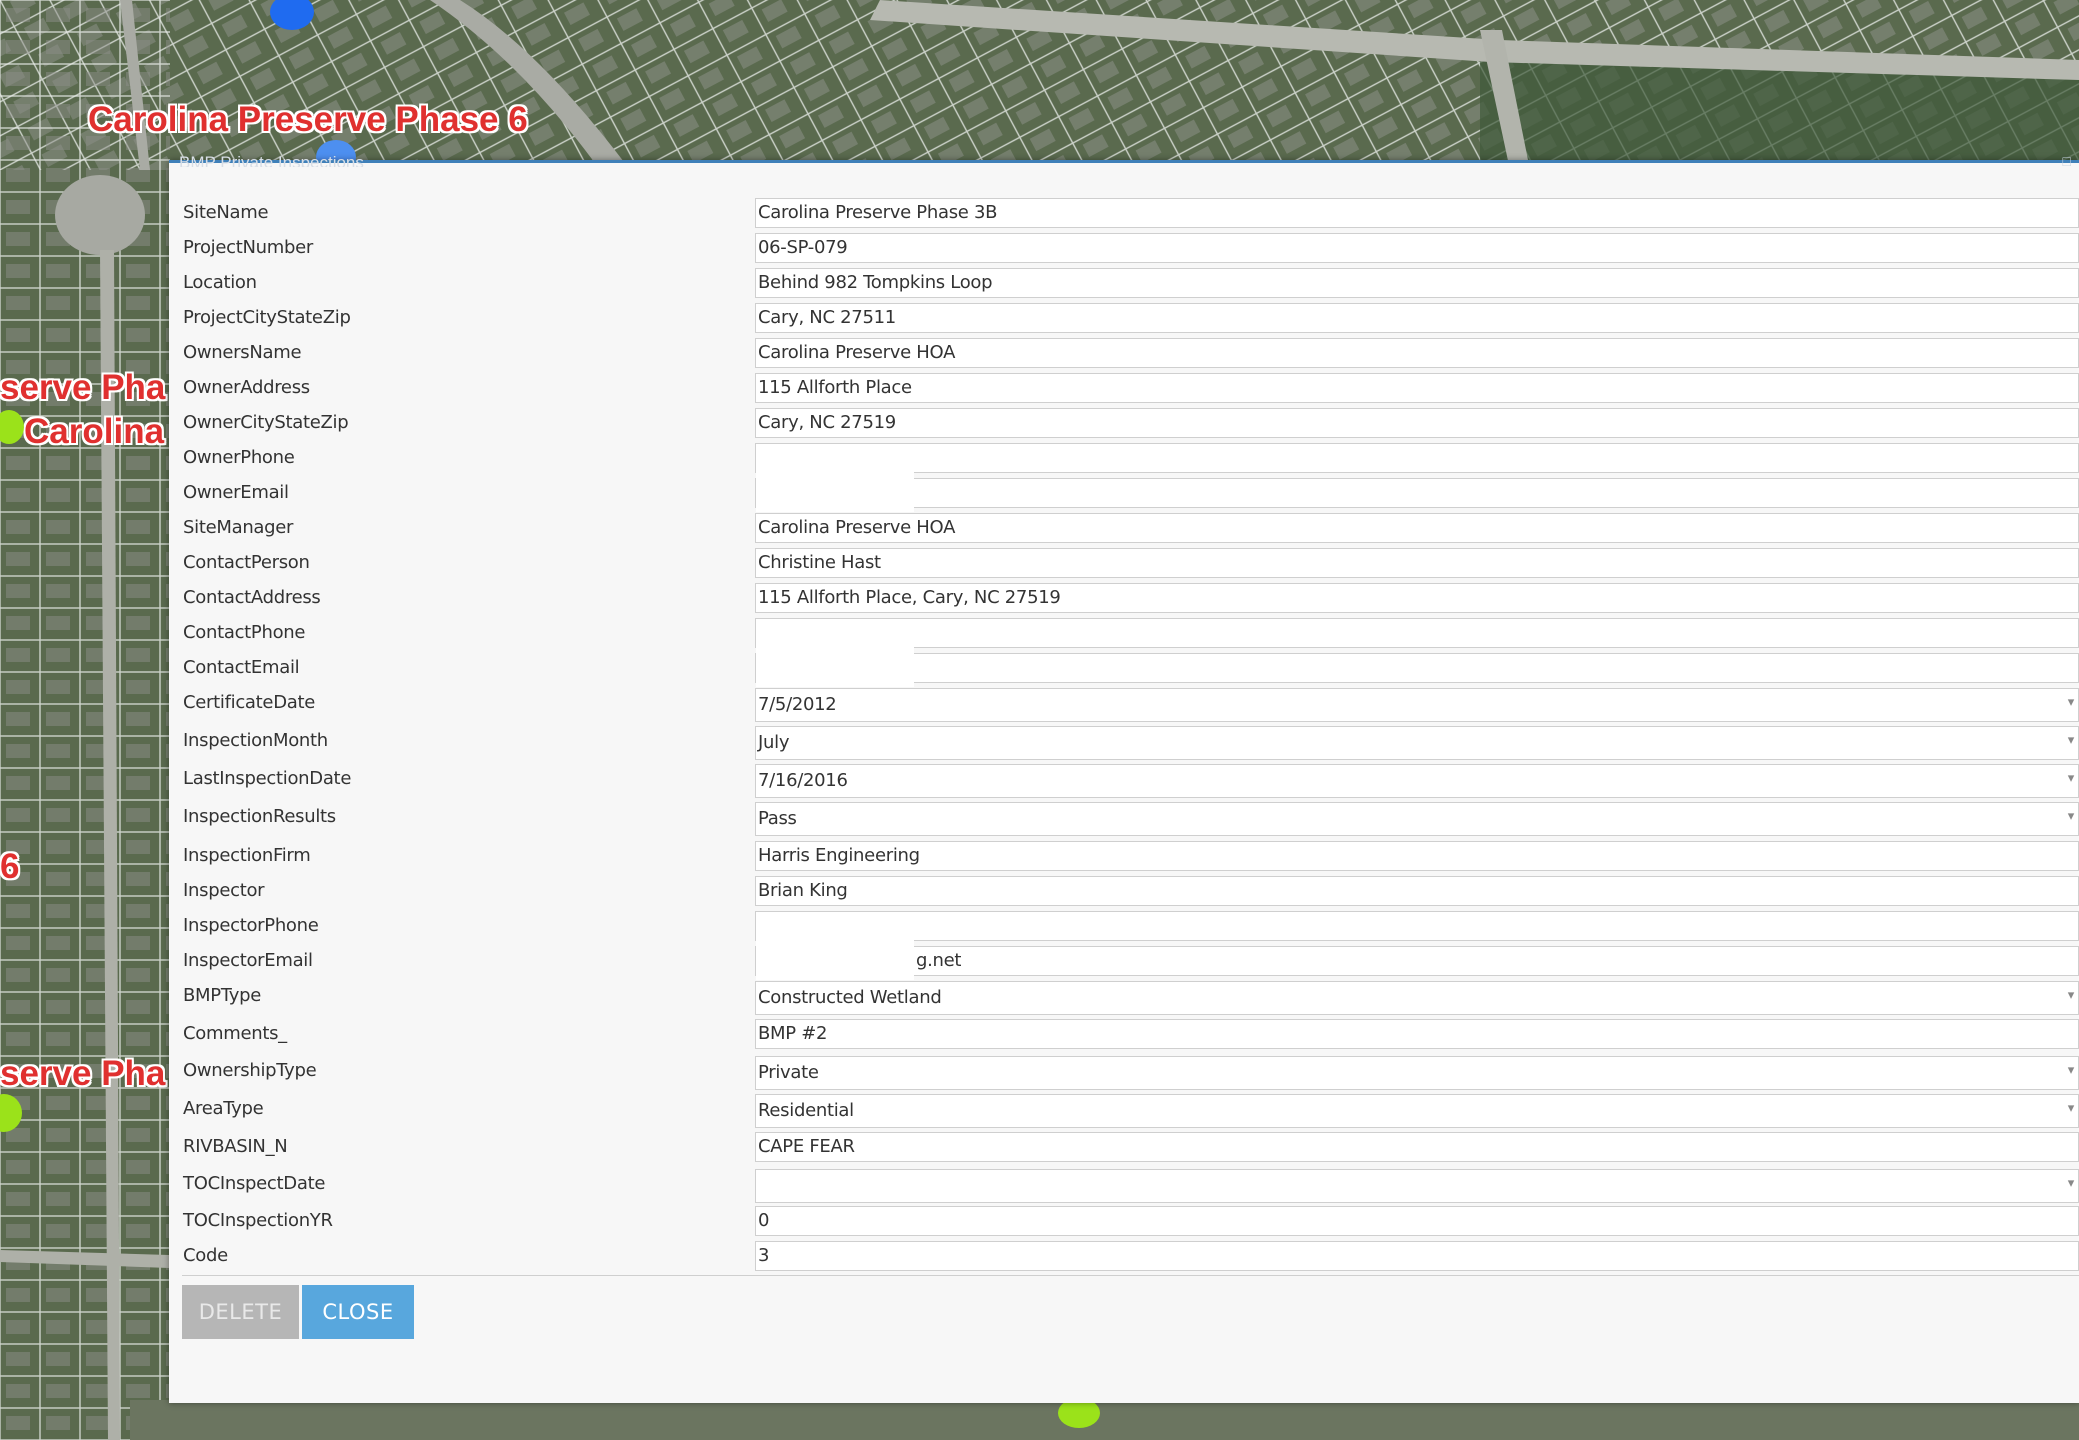 This screenshot has width=2079, height=1440. Describe the element at coordinates (827, 317) in the screenshot. I see `field-value: Cary, NC 27511` at that location.